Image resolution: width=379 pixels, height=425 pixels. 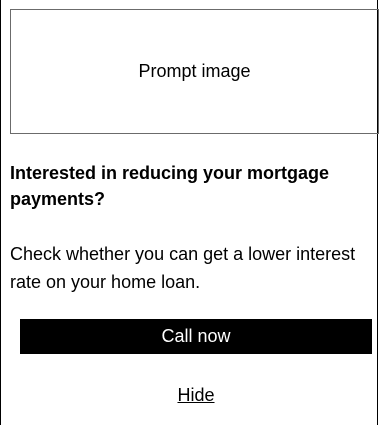 I want to click on call-now-button: Call now, so click(x=196, y=336).